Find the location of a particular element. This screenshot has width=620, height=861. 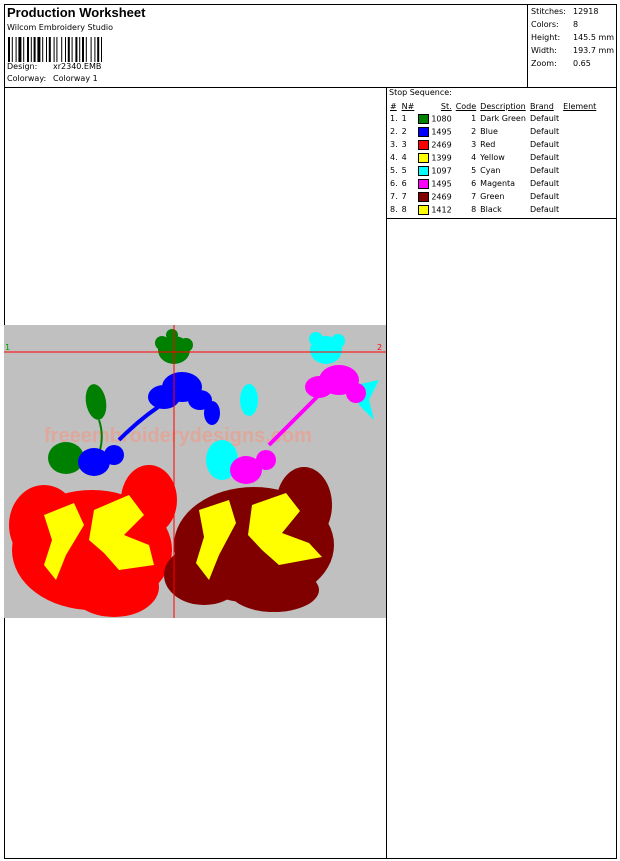

stat-colors: Colors: 8 is located at coordinates (572, 24).